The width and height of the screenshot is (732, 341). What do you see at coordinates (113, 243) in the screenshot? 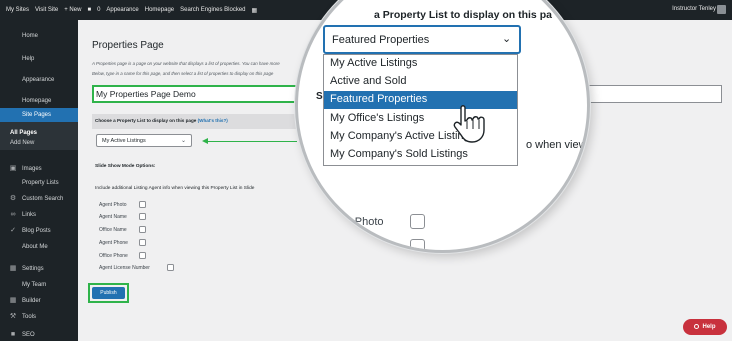
I see `agent-phone-label: Agent Phone` at bounding box center [113, 243].